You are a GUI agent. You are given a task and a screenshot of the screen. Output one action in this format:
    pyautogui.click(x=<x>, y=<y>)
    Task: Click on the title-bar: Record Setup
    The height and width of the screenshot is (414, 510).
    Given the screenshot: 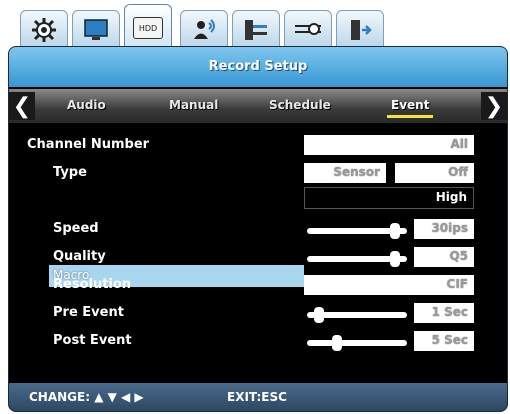 What is the action you would take?
    pyautogui.click(x=258, y=67)
    